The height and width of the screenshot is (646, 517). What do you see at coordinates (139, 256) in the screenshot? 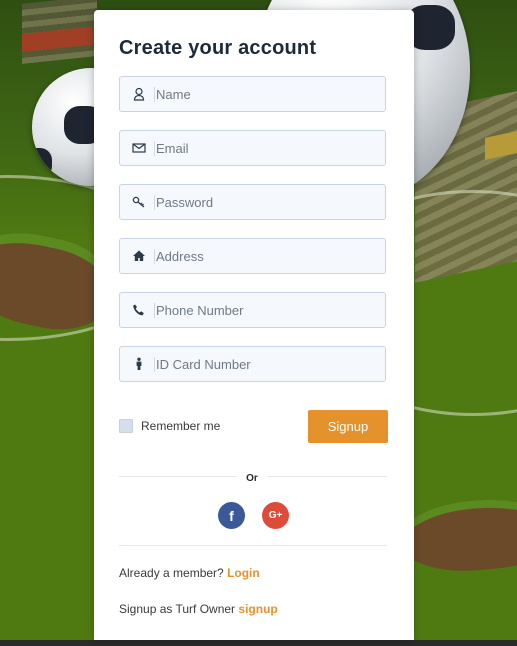
I see `home-icon` at bounding box center [139, 256].